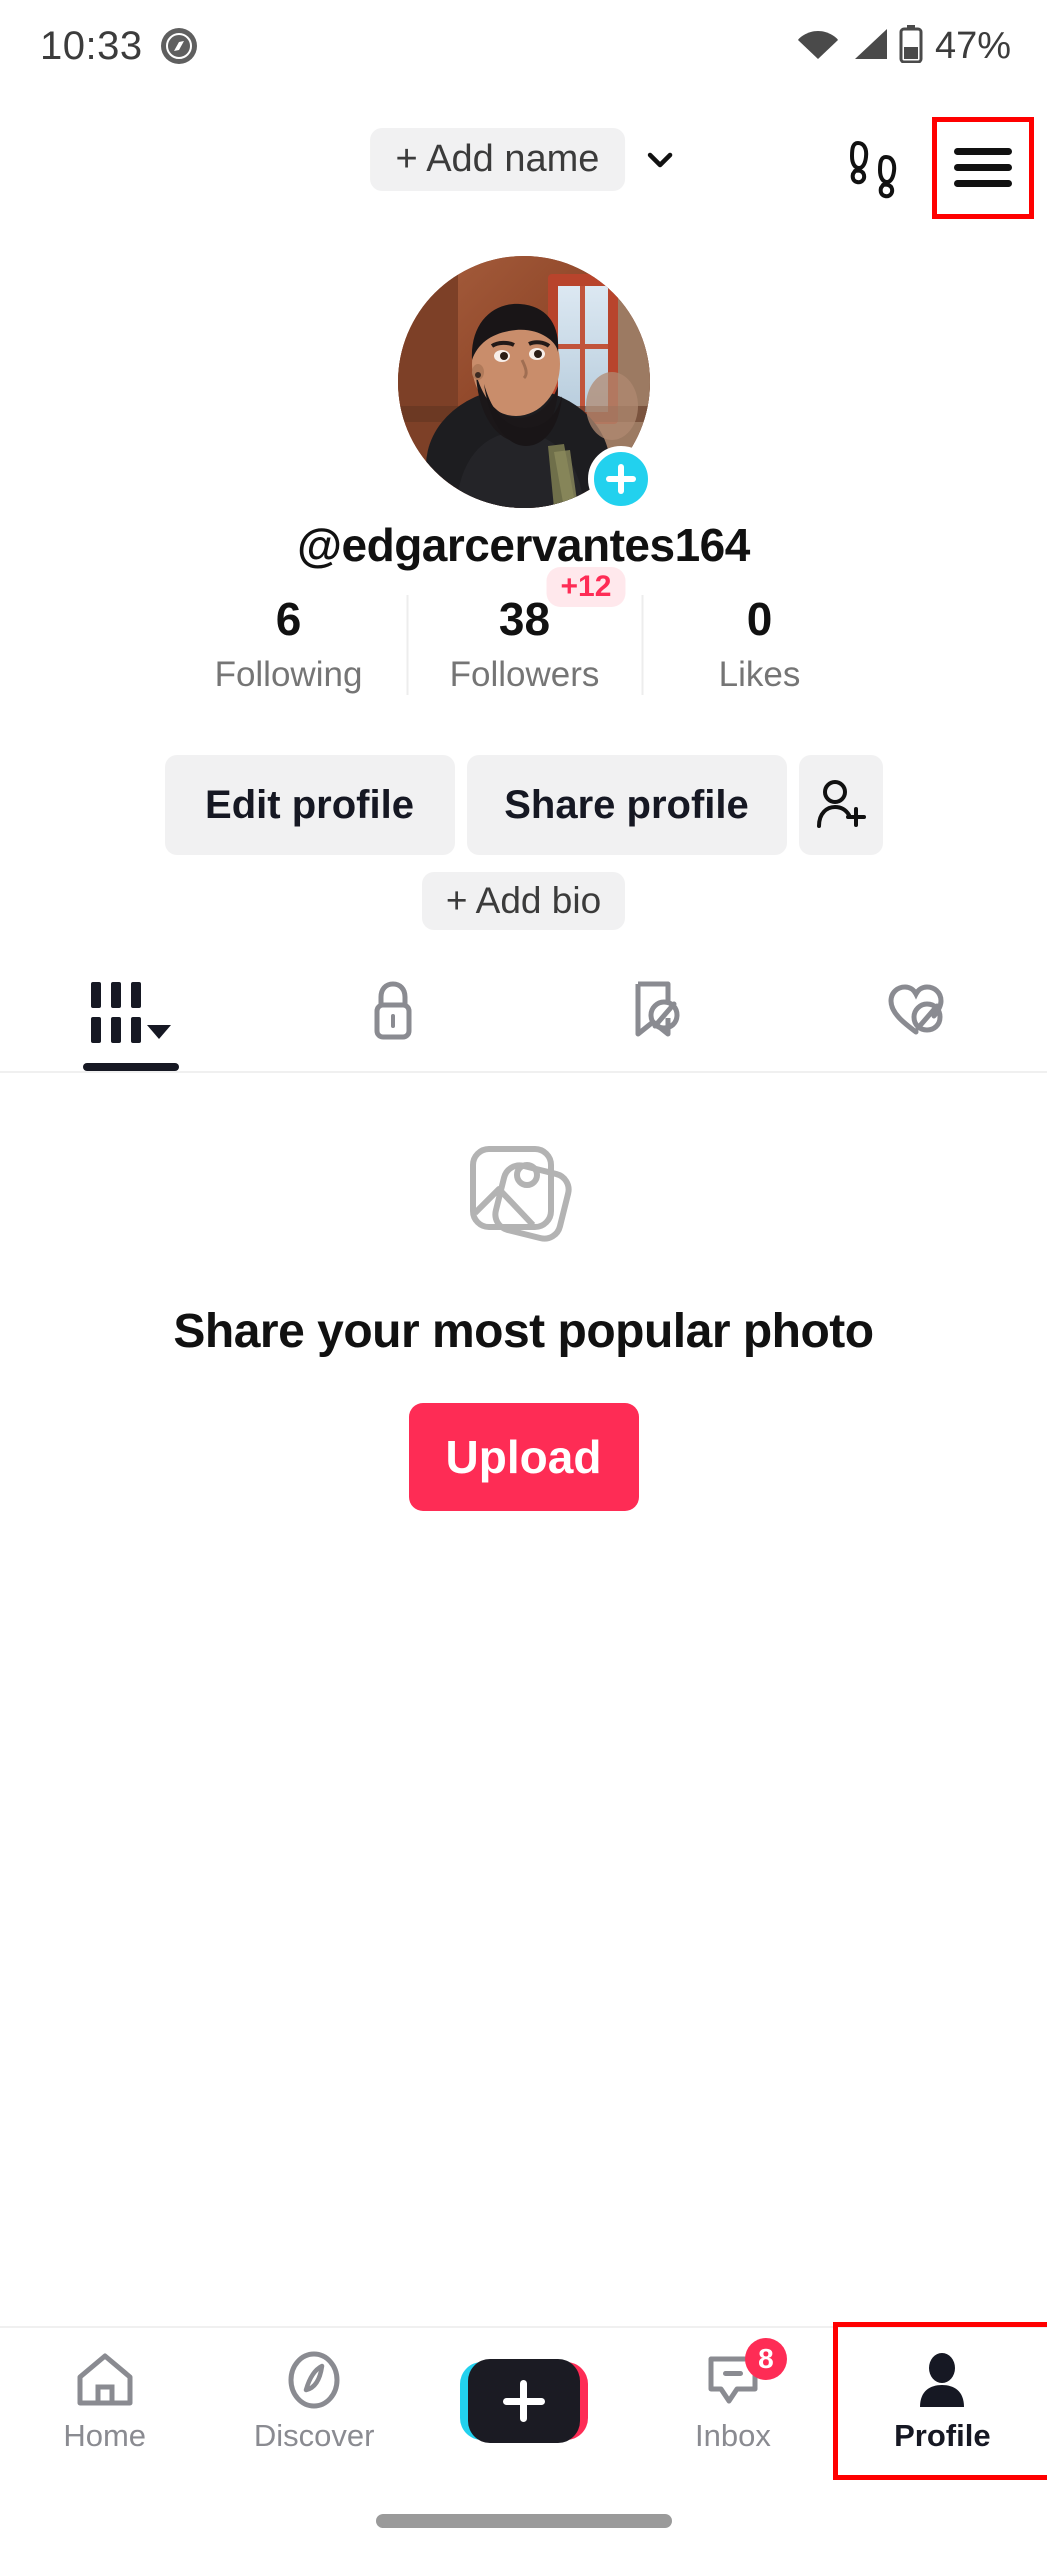  I want to click on heart-slash-icon, so click(916, 1012).